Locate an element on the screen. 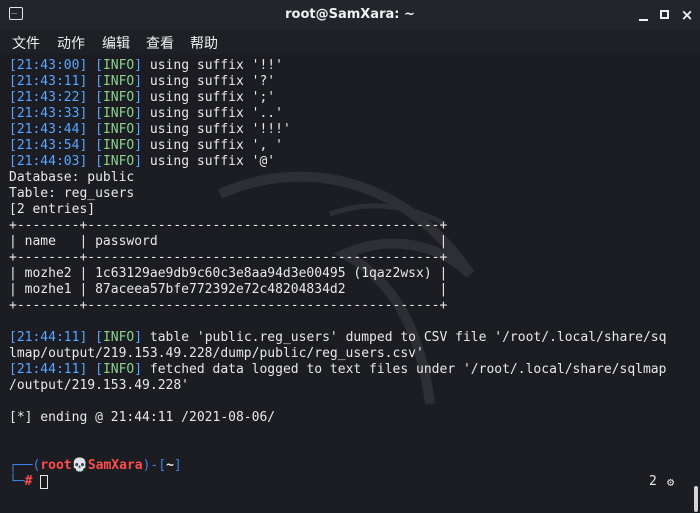 The width and height of the screenshot is (700, 513). prompt-line: ┌──(root💀SamXara)-[~] is located at coordinates (95, 465).